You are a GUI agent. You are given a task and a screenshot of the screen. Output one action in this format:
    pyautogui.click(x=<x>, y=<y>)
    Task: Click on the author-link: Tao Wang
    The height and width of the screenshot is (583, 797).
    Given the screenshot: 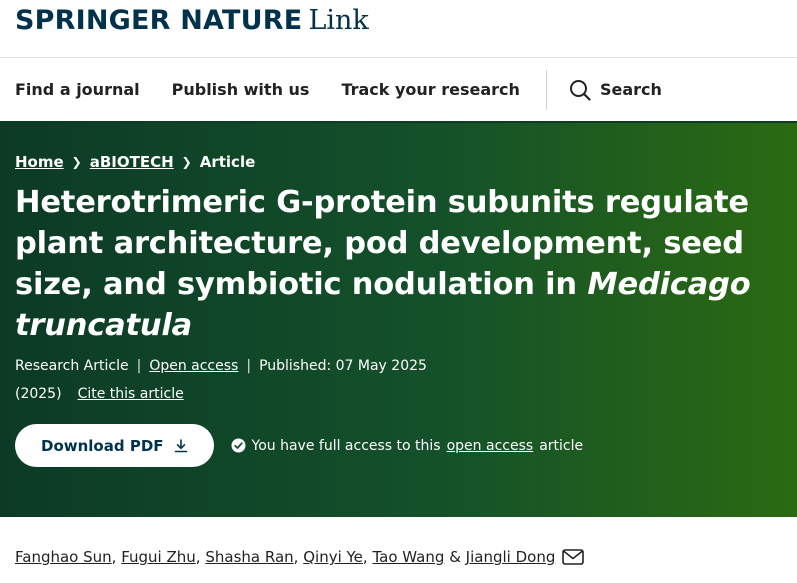 What is the action you would take?
    pyautogui.click(x=408, y=557)
    